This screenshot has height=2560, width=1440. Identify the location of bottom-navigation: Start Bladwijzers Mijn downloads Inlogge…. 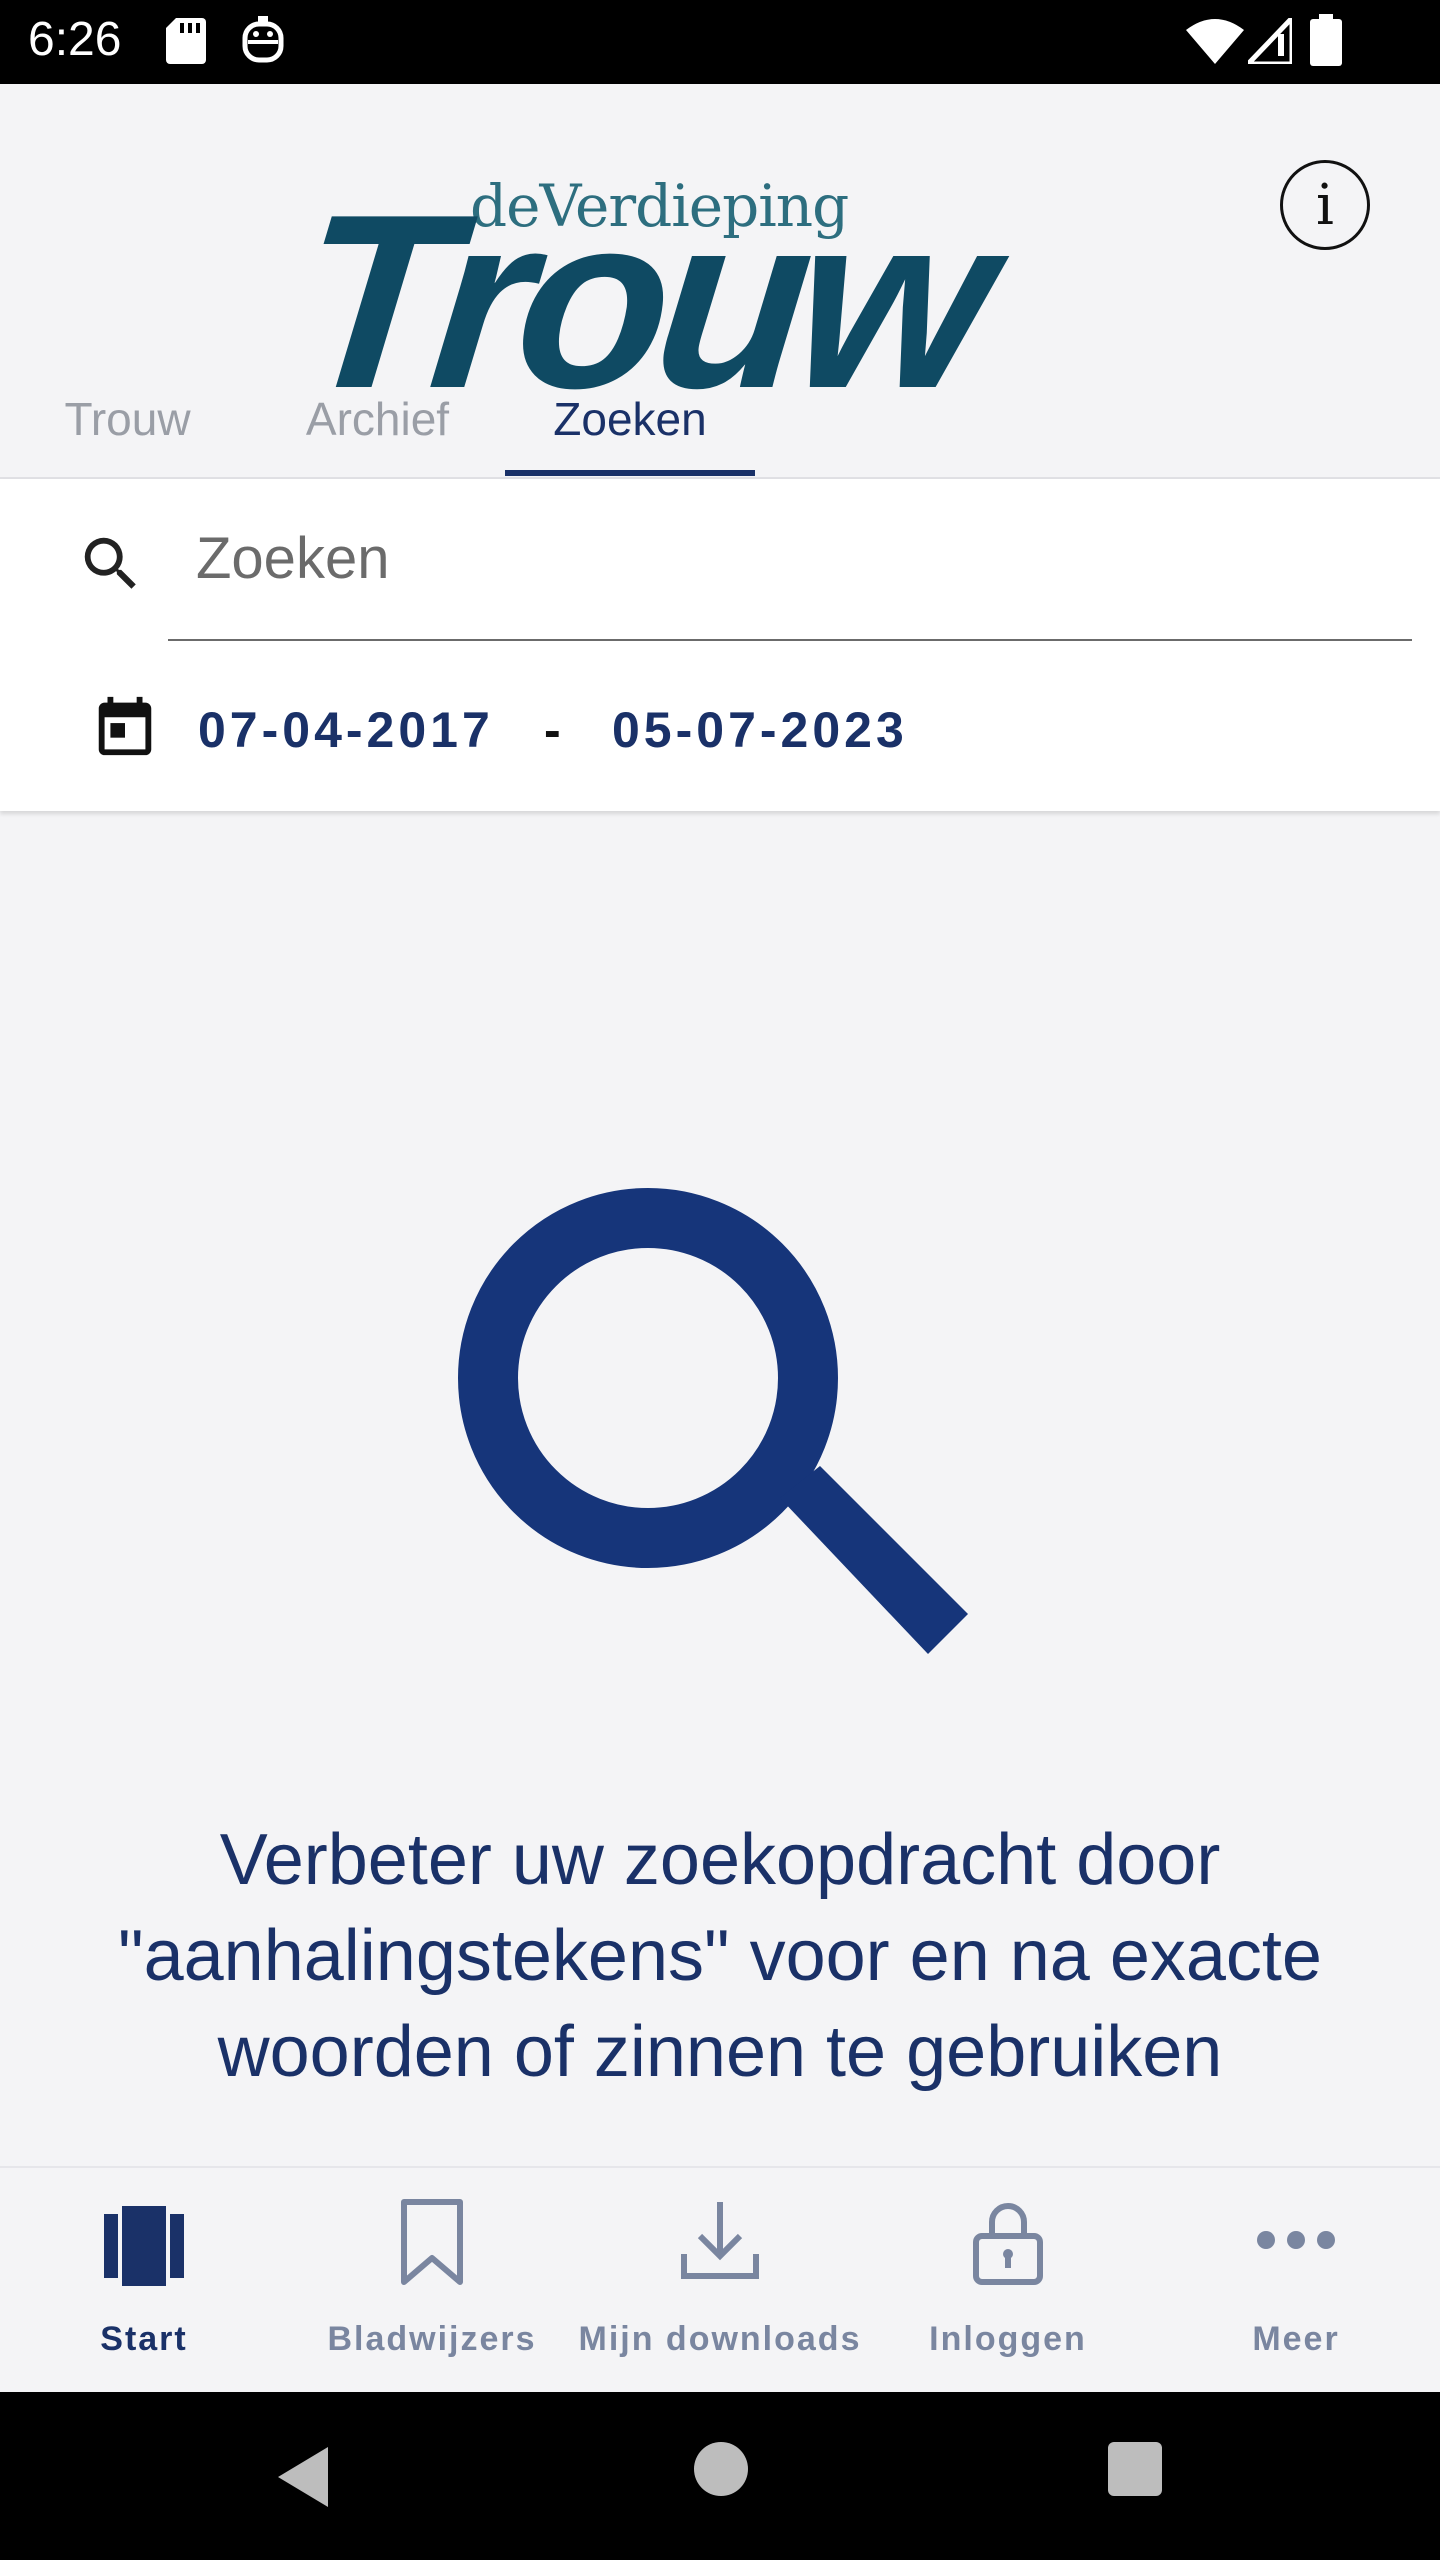
(720, 2279).